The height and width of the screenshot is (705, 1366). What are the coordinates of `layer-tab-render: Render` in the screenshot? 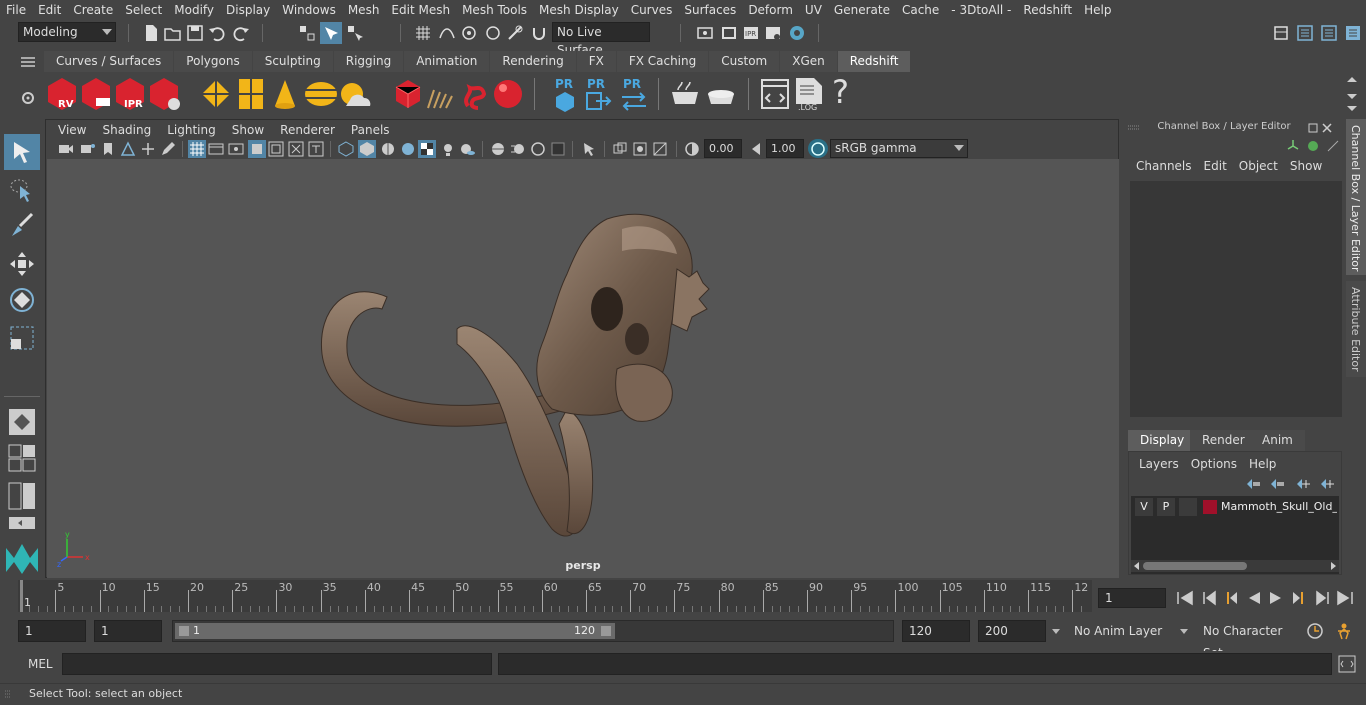 It's located at (1223, 440).